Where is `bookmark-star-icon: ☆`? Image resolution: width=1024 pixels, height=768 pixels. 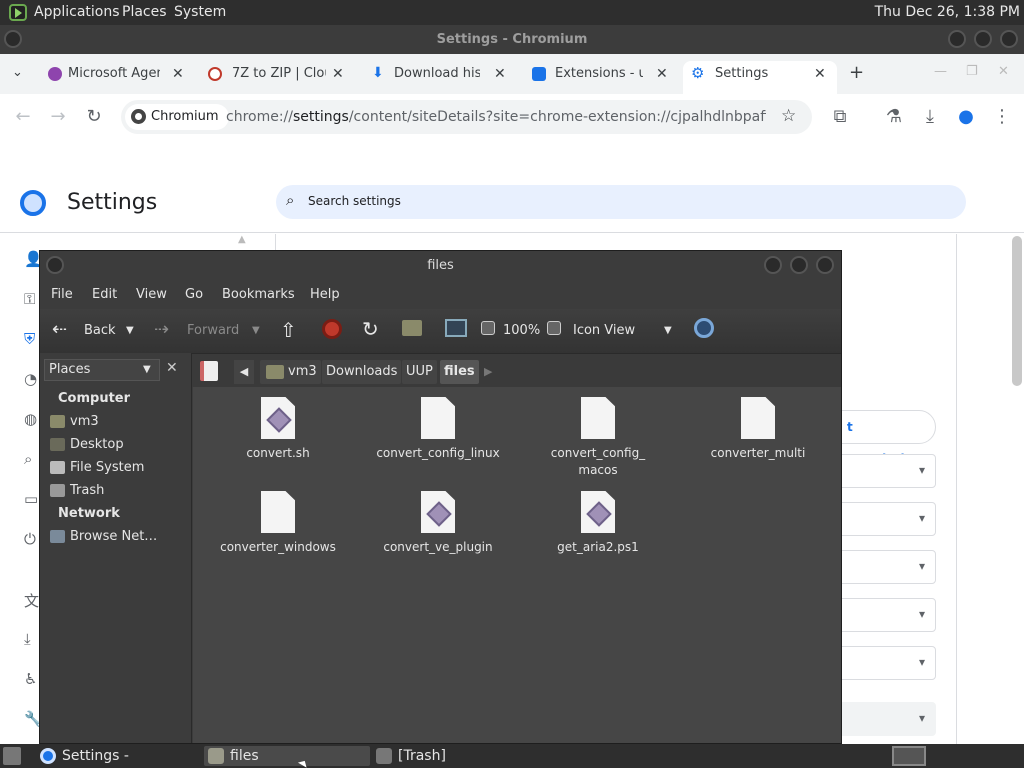
bookmark-star-icon: ☆ is located at coordinates (788, 116).